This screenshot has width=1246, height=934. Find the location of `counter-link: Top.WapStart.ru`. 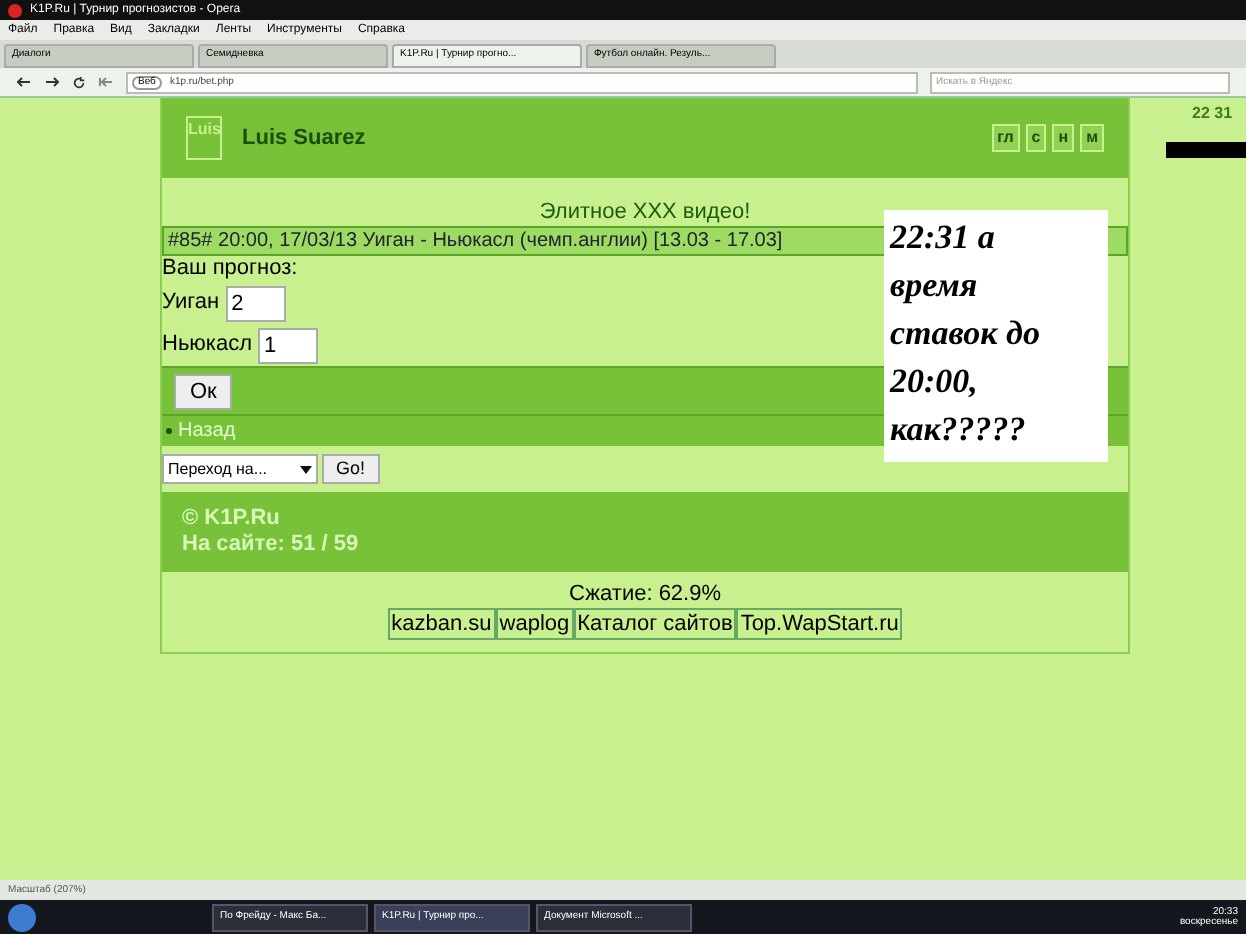

counter-link: Top.WapStart.ru is located at coordinates (819, 624).